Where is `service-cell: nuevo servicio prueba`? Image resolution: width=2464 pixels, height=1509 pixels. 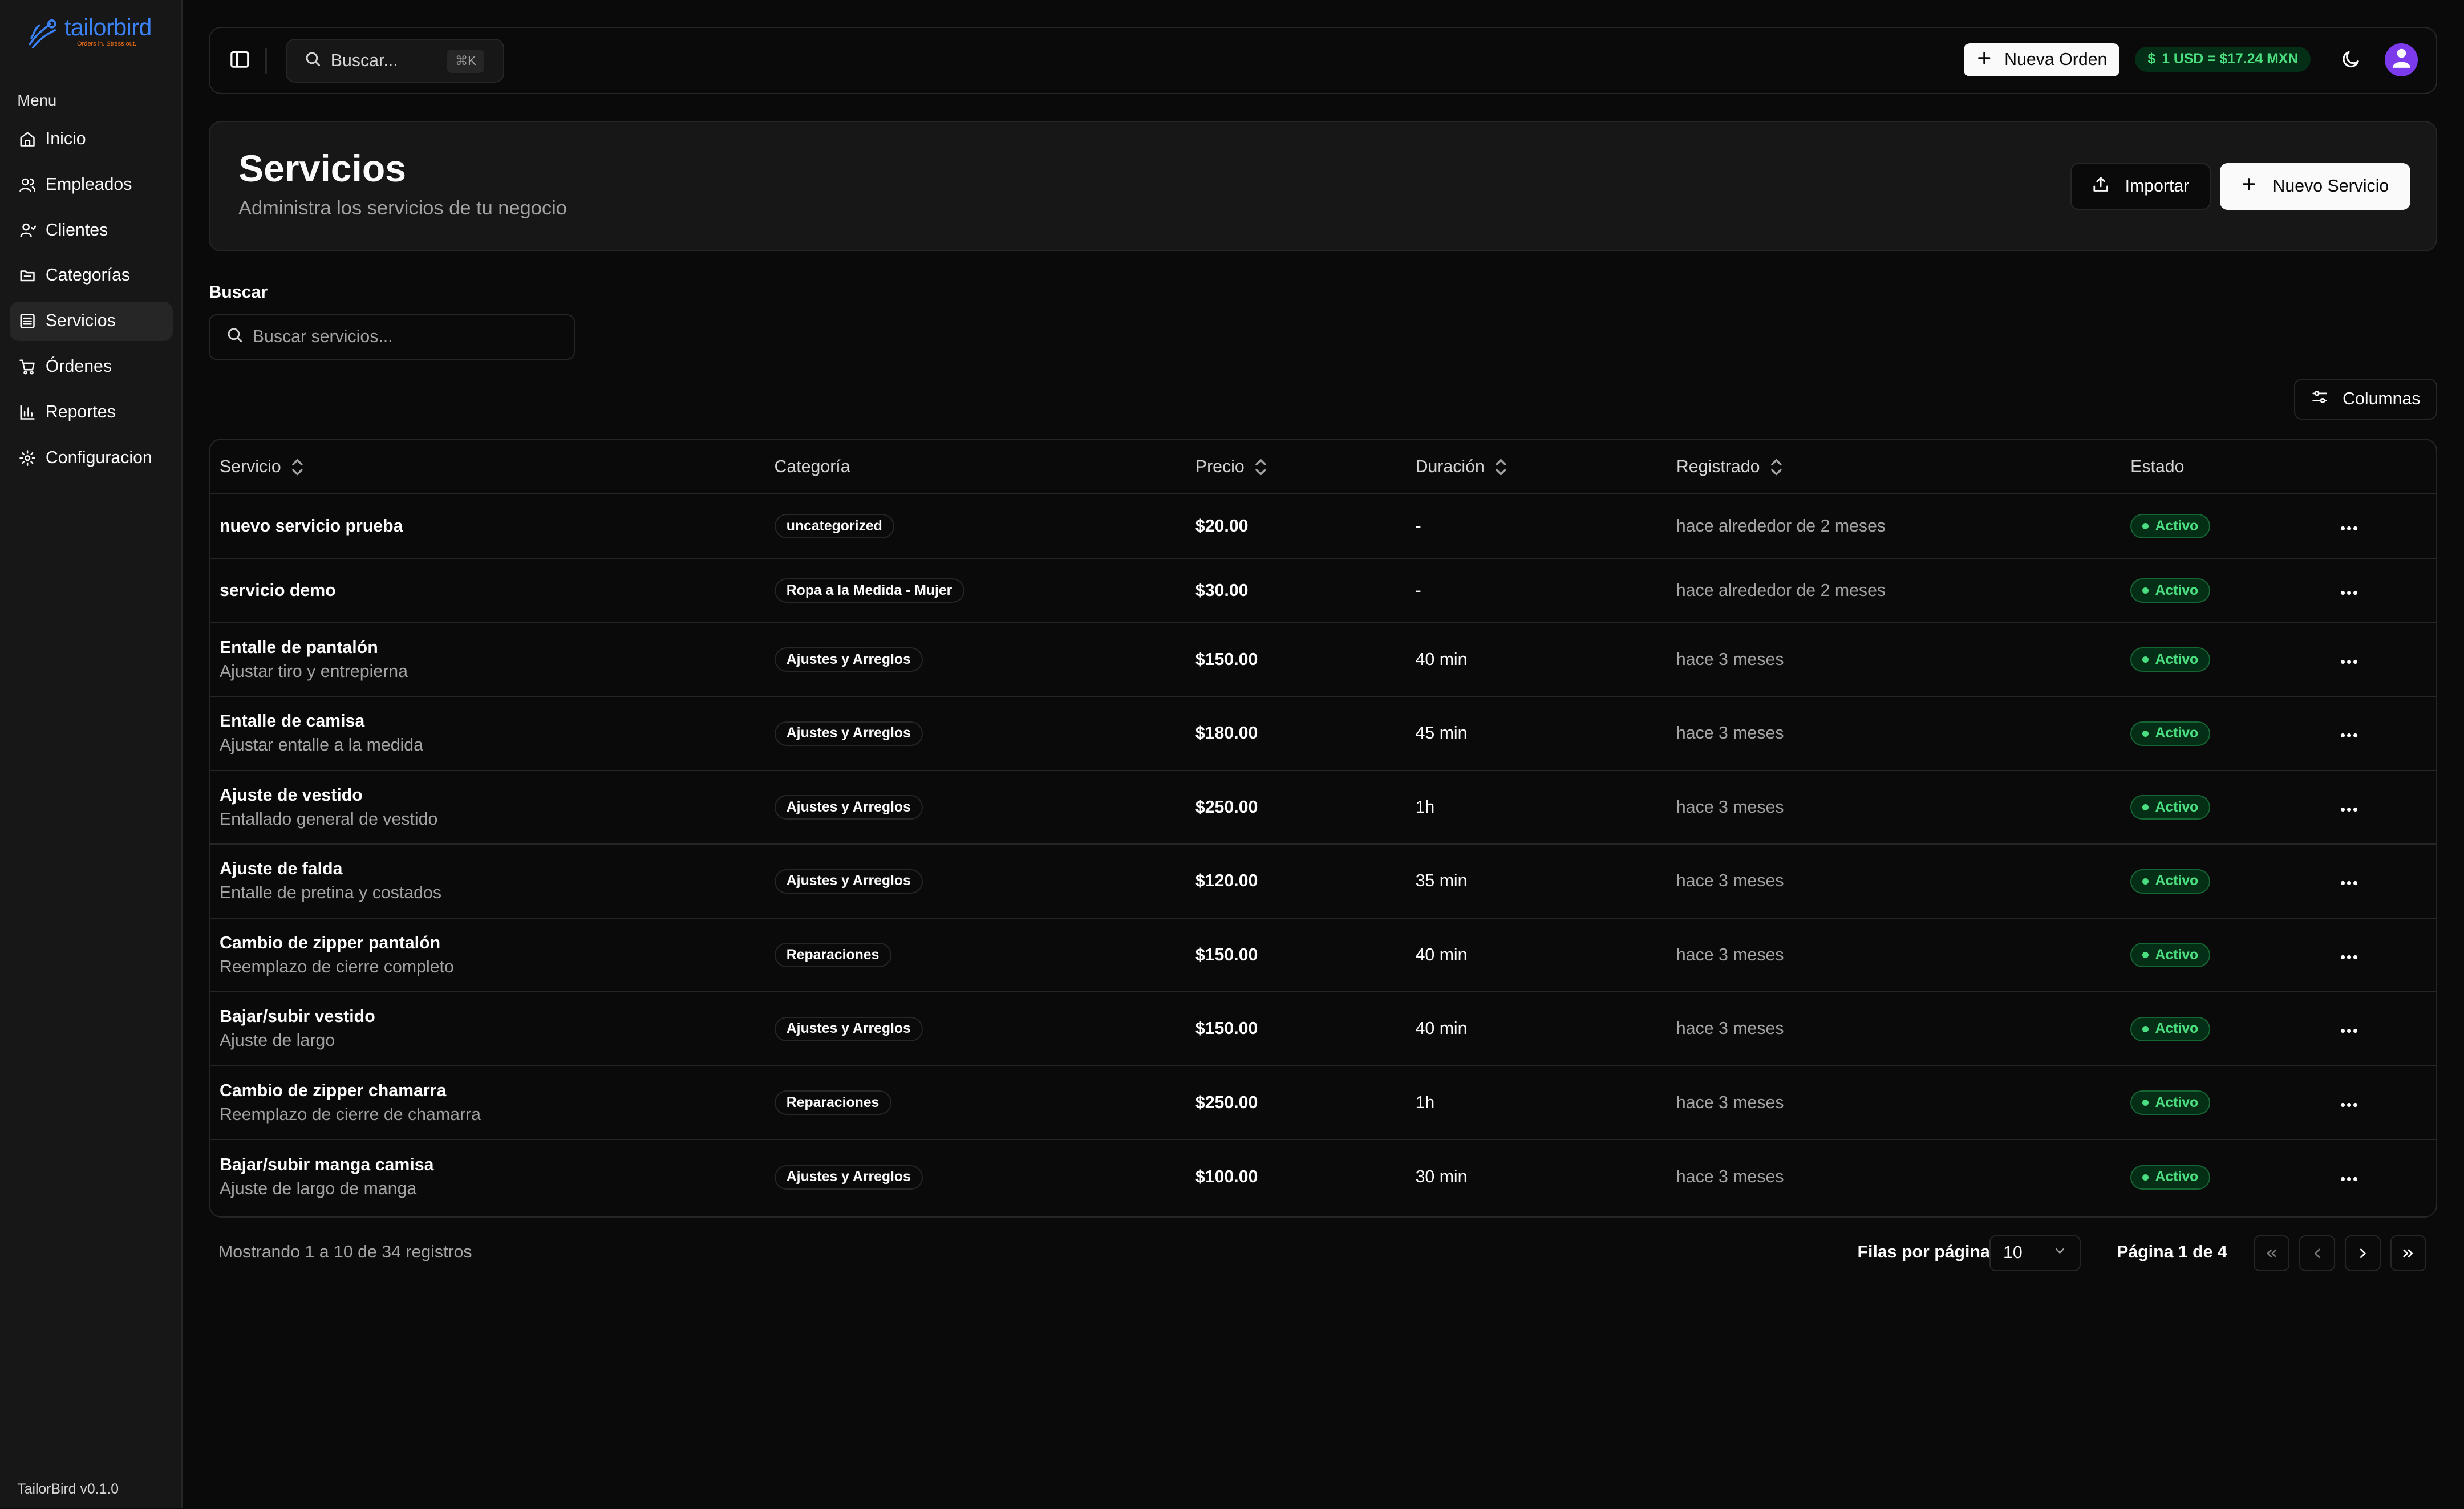 service-cell: nuevo servicio prueba is located at coordinates (311, 526).